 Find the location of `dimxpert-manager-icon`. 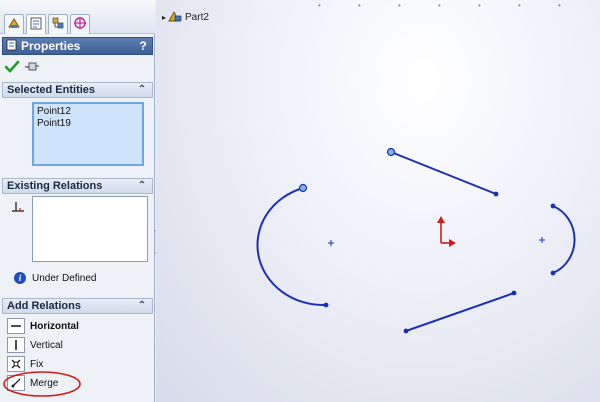

dimxpert-manager-icon is located at coordinates (80, 24).